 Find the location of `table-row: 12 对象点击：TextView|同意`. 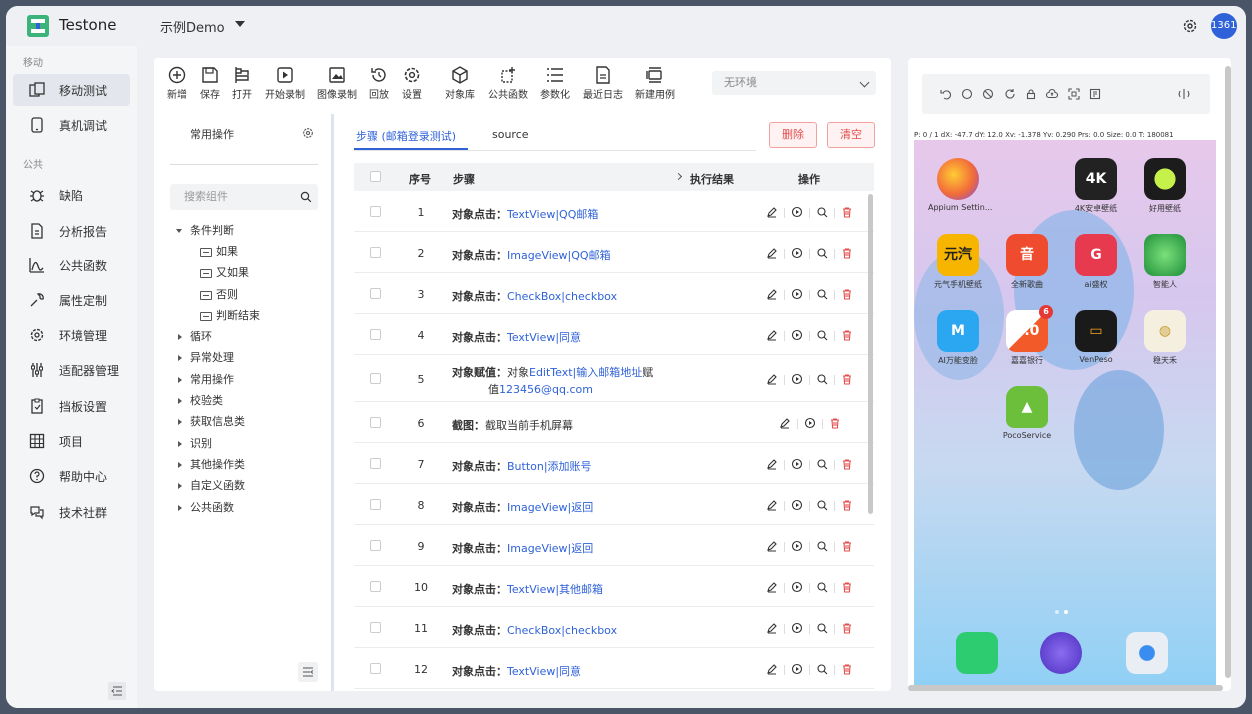

table-row: 12 对象点击：TextView|同意 is located at coordinates (614, 668).